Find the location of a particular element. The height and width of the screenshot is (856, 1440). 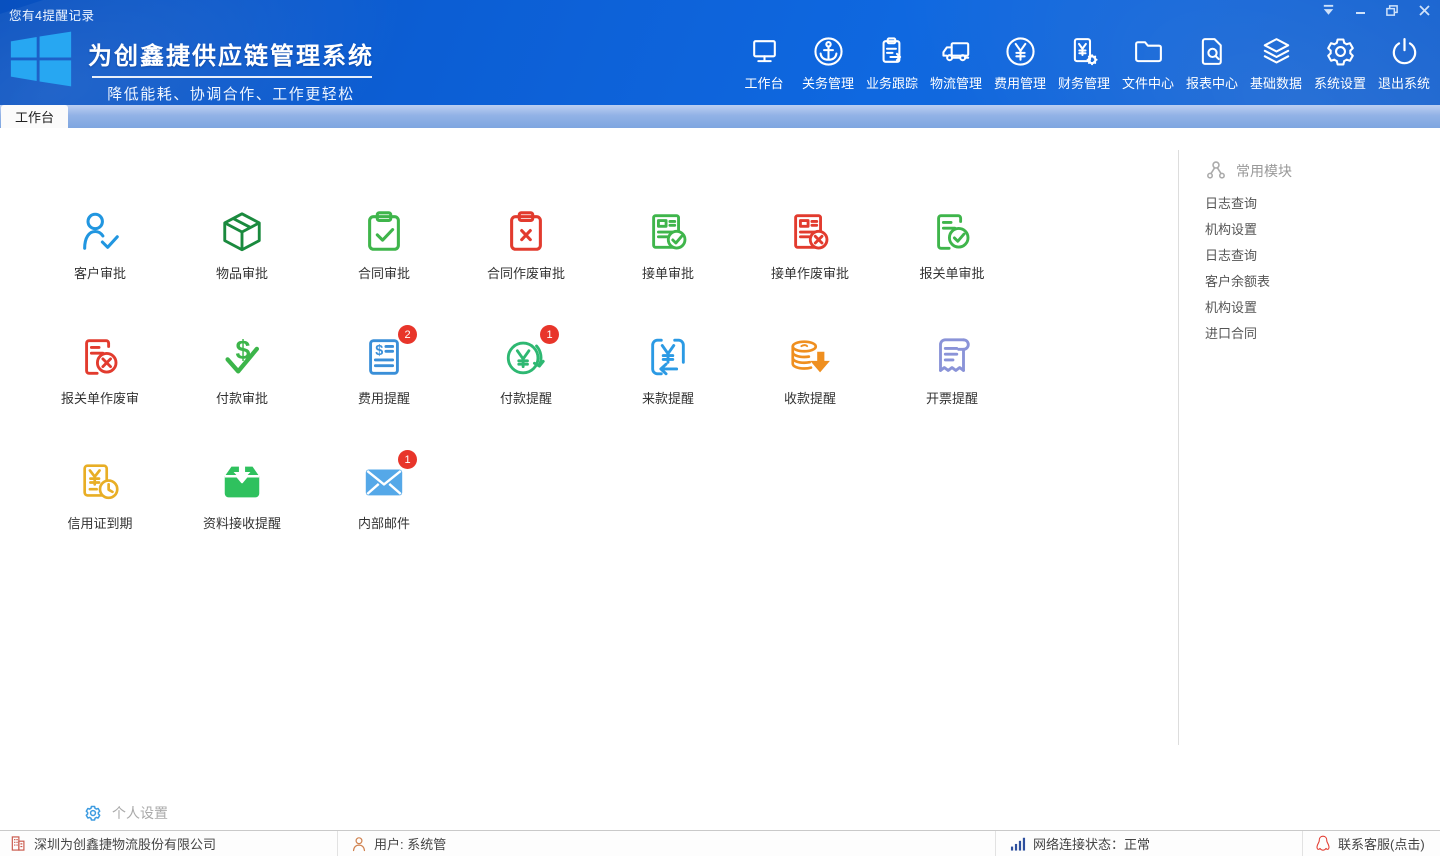

user-icon is located at coordinates (359, 844).